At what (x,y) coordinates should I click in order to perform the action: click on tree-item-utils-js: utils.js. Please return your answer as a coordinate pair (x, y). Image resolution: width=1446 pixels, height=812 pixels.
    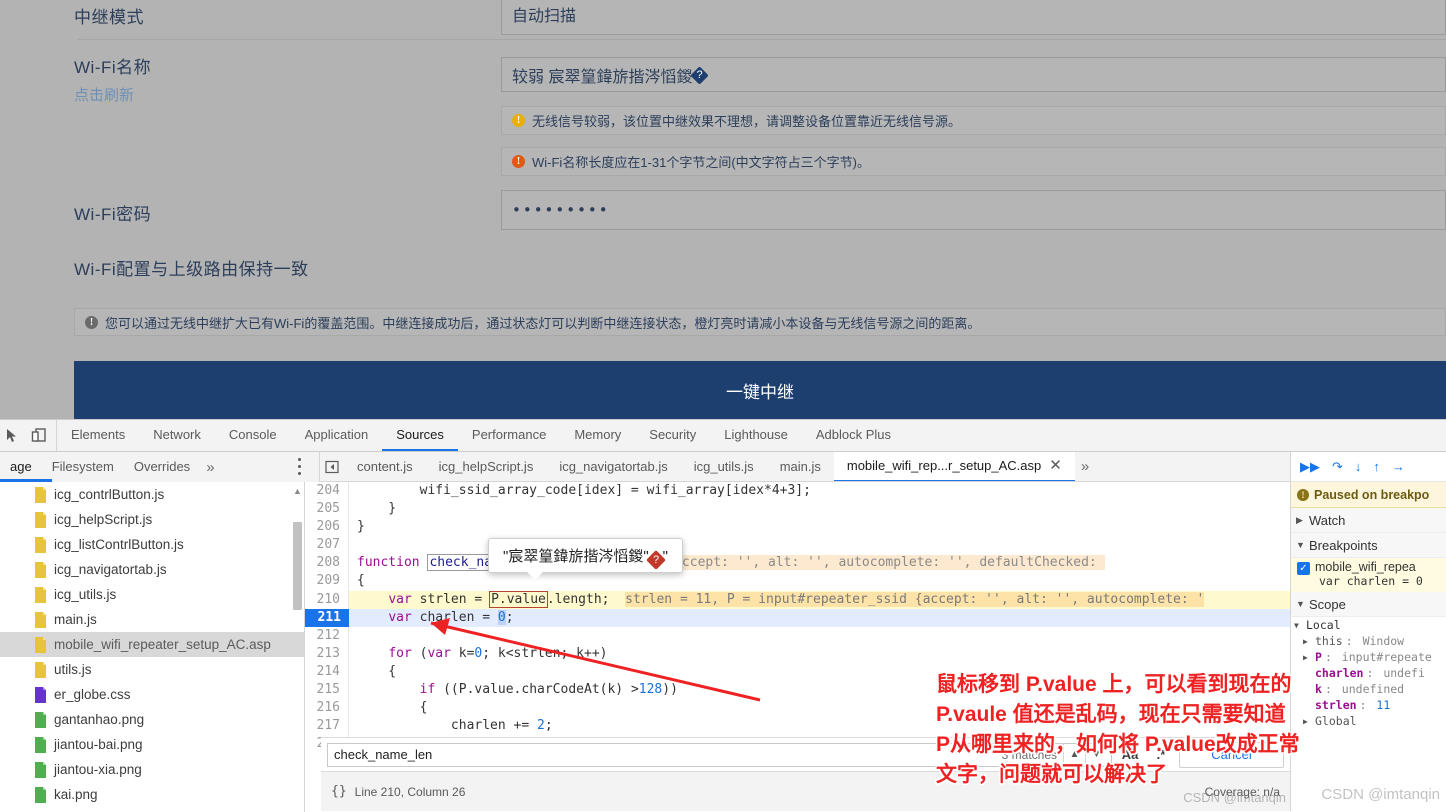
    Looking at the image, I should click on (152, 669).